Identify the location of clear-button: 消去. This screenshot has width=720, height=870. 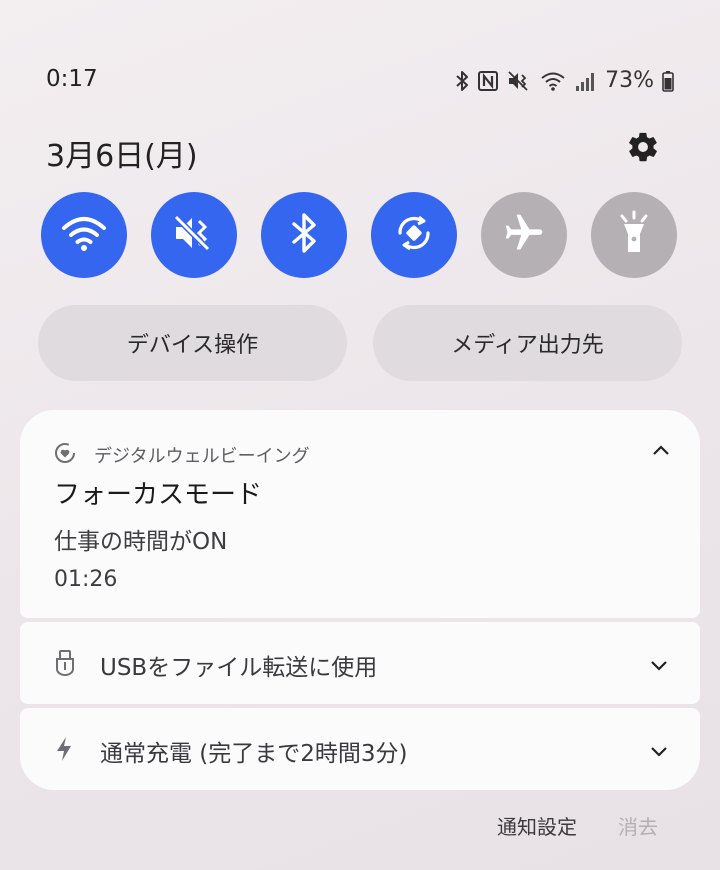
(638, 825).